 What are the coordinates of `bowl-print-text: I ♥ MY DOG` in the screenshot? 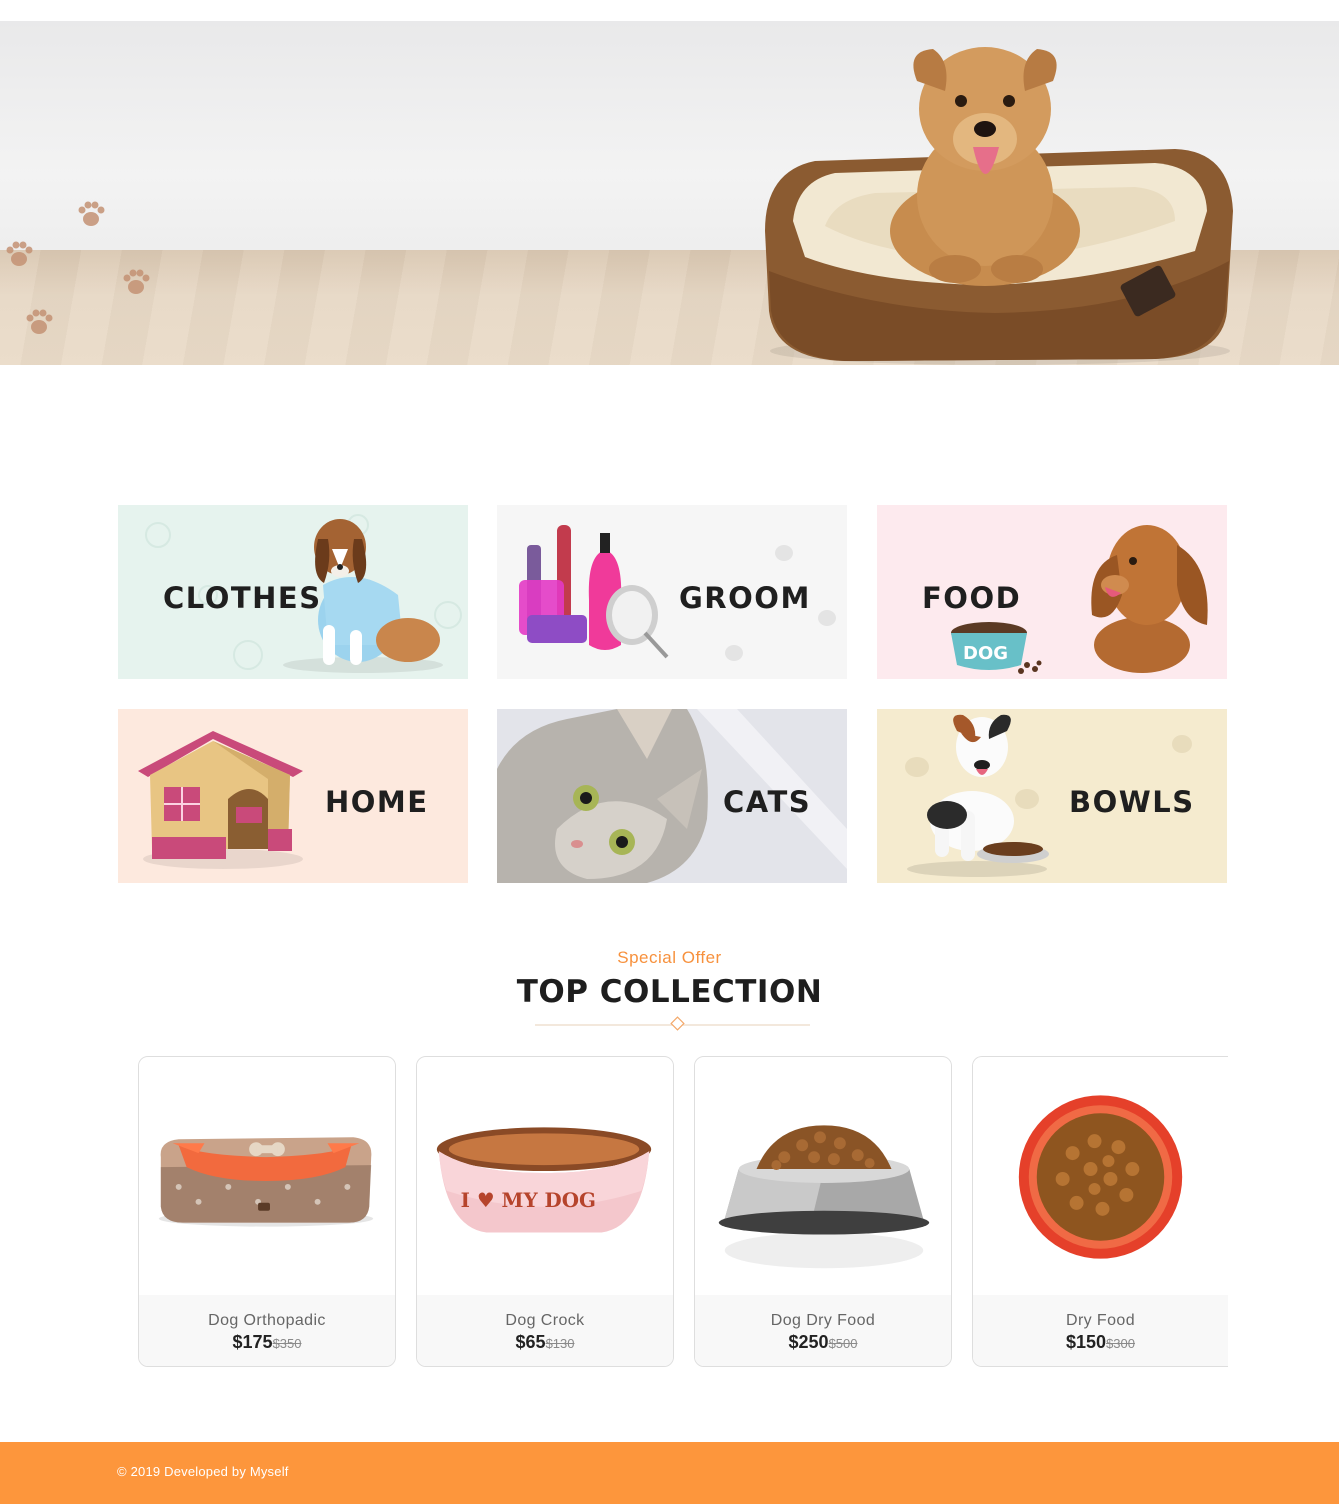 It's located at (528, 1200).